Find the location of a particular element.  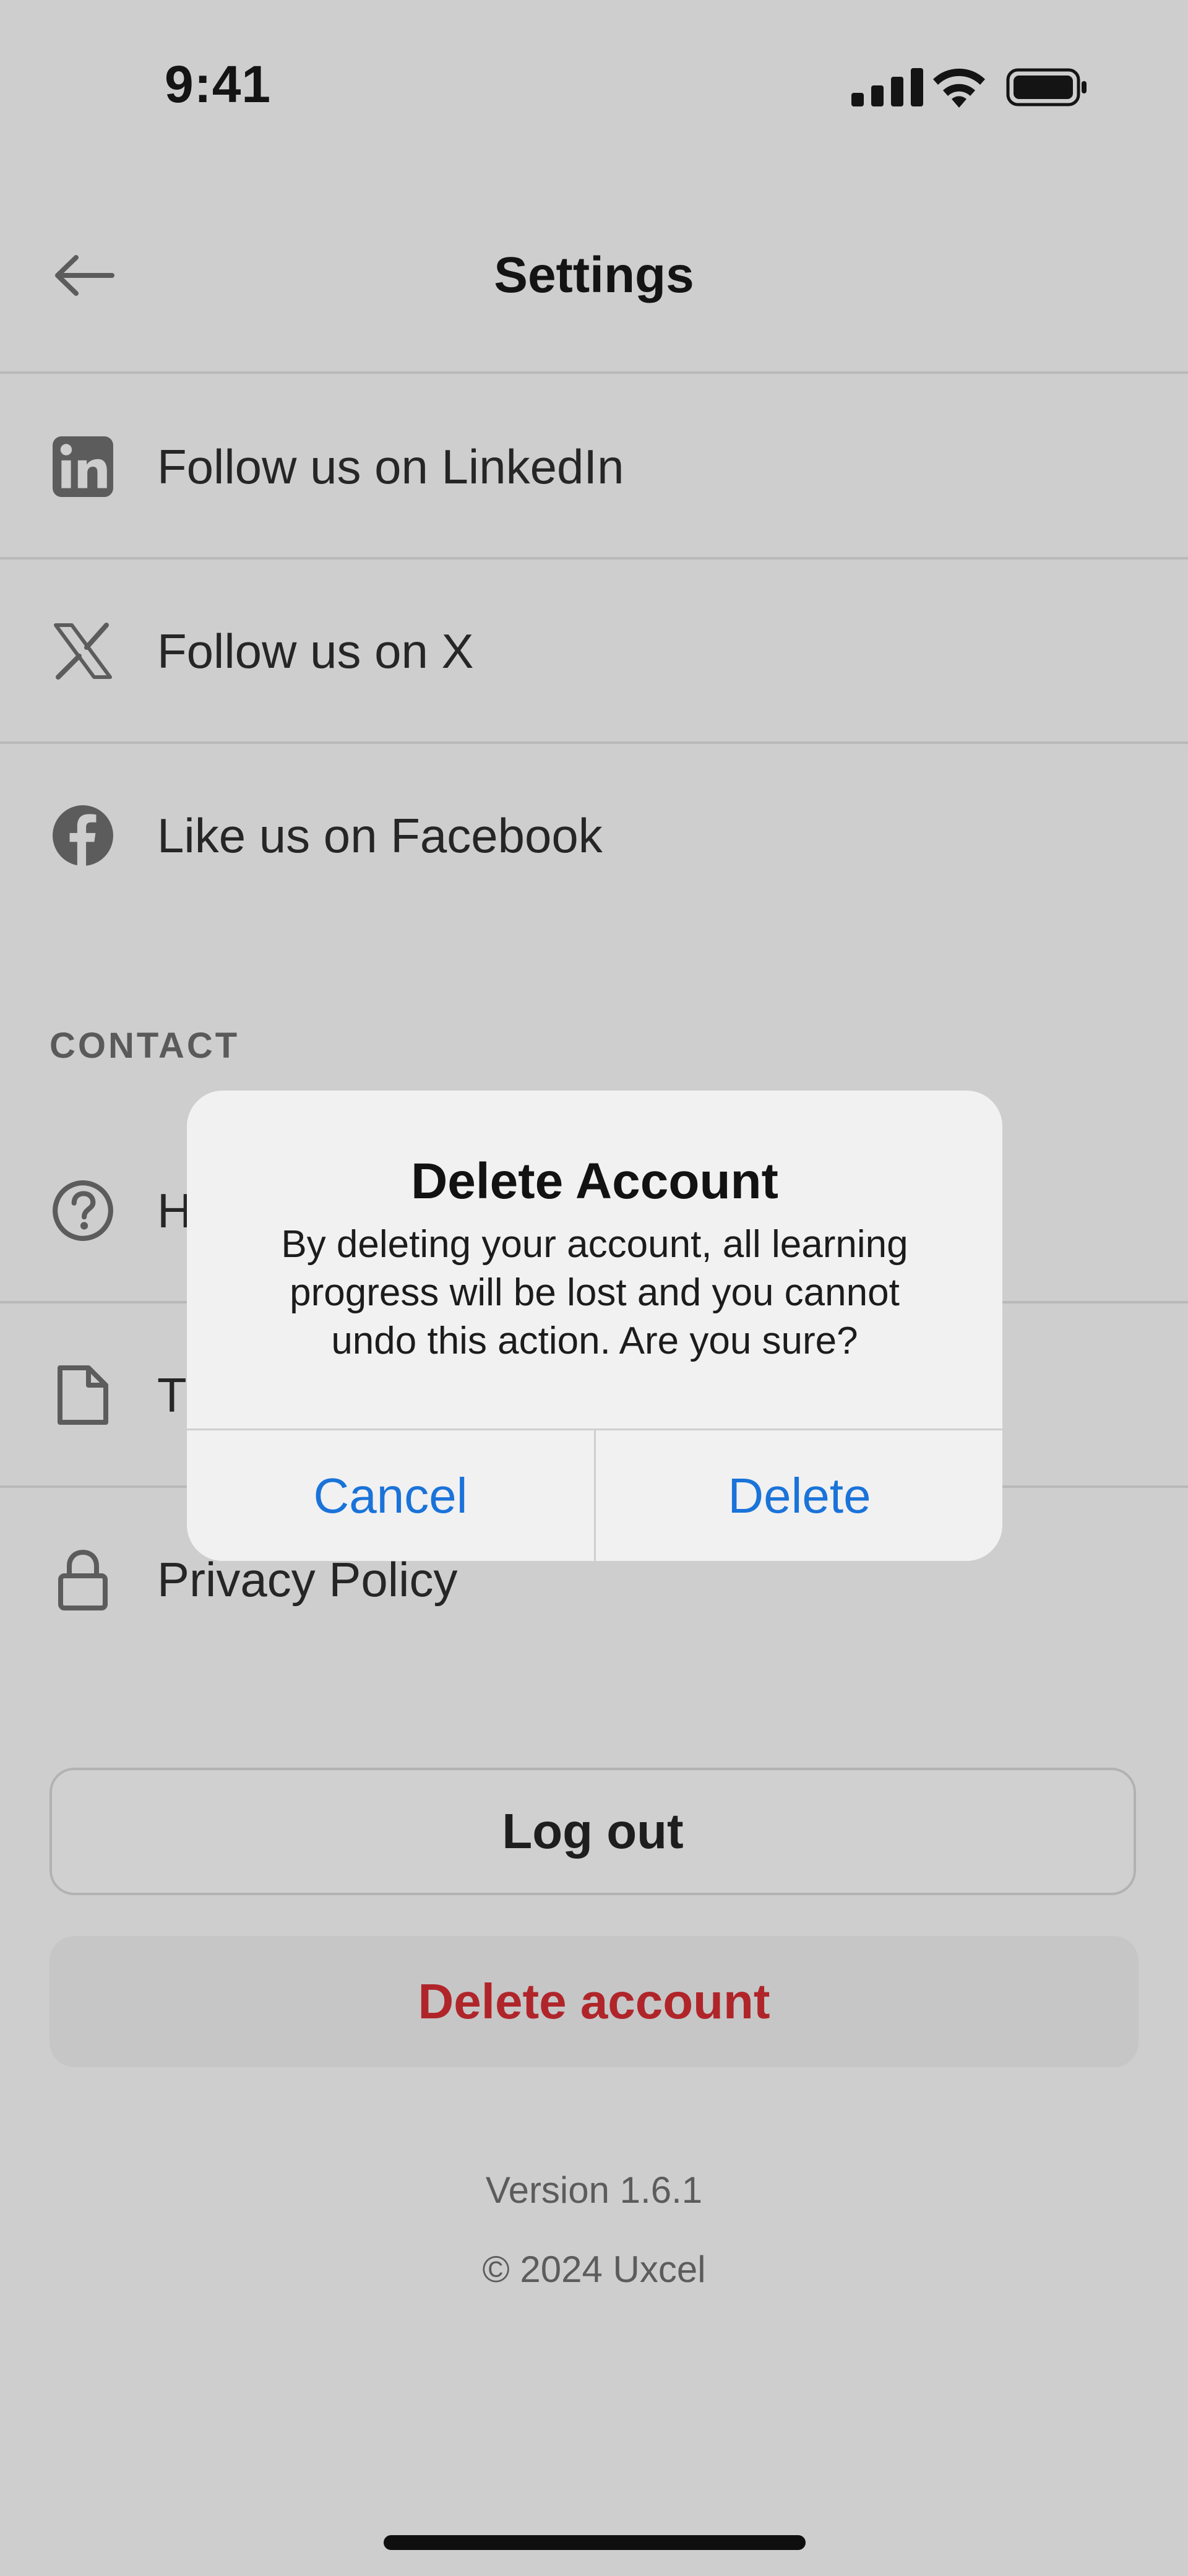

row-follow-x: Follow us on X is located at coordinates (594, 651).